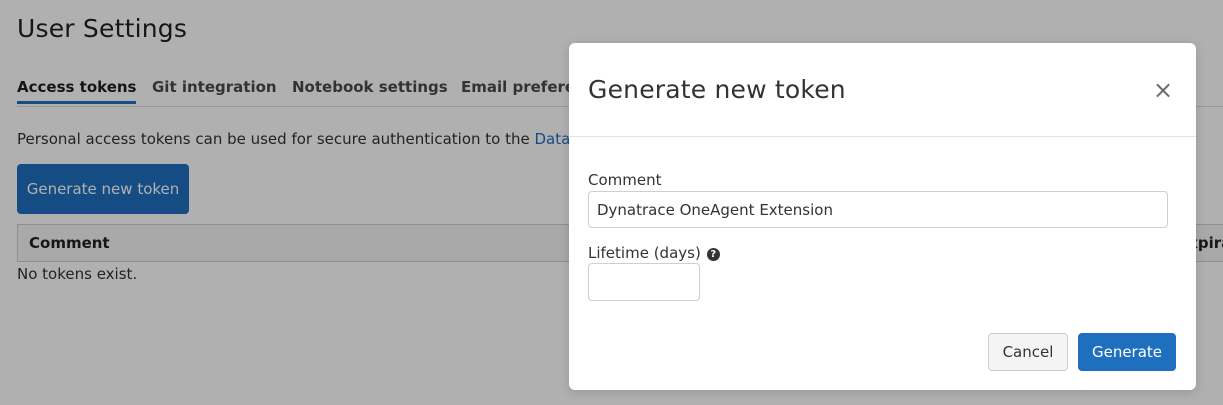 The height and width of the screenshot is (405, 1223). Describe the element at coordinates (644, 282) in the screenshot. I see `lifetime-input` at that location.